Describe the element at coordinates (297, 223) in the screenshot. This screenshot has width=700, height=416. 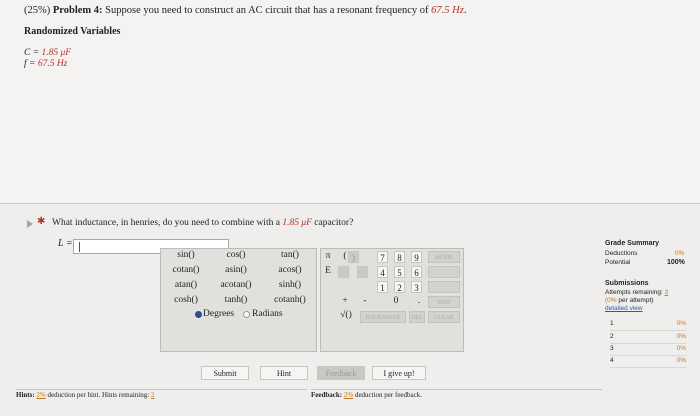
I see `question-cap-value: 1.85 μF` at that location.